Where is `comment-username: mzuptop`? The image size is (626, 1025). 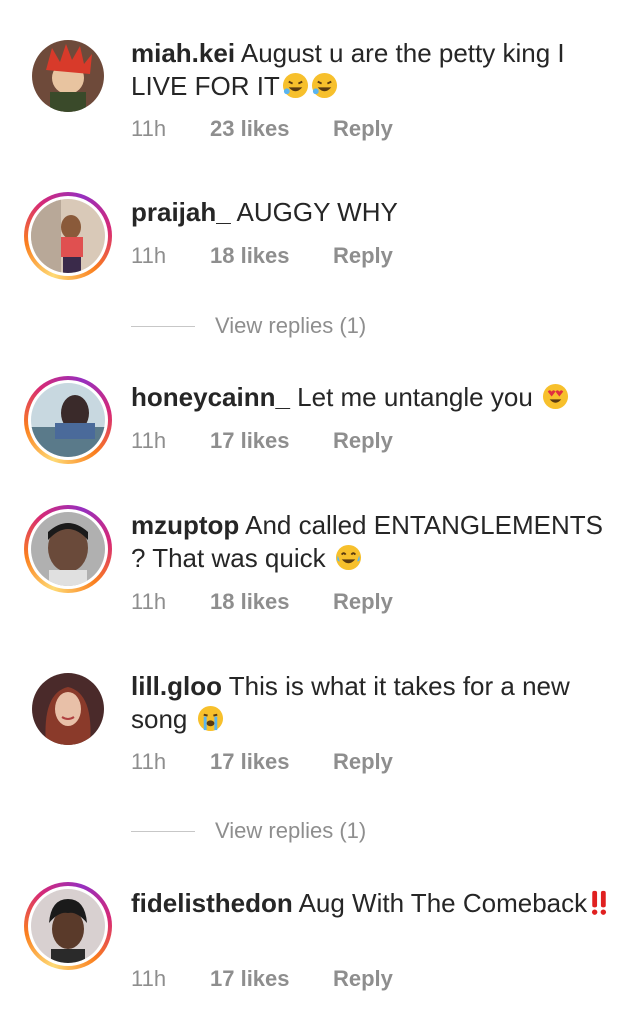
comment-username: mzuptop is located at coordinates (185, 525).